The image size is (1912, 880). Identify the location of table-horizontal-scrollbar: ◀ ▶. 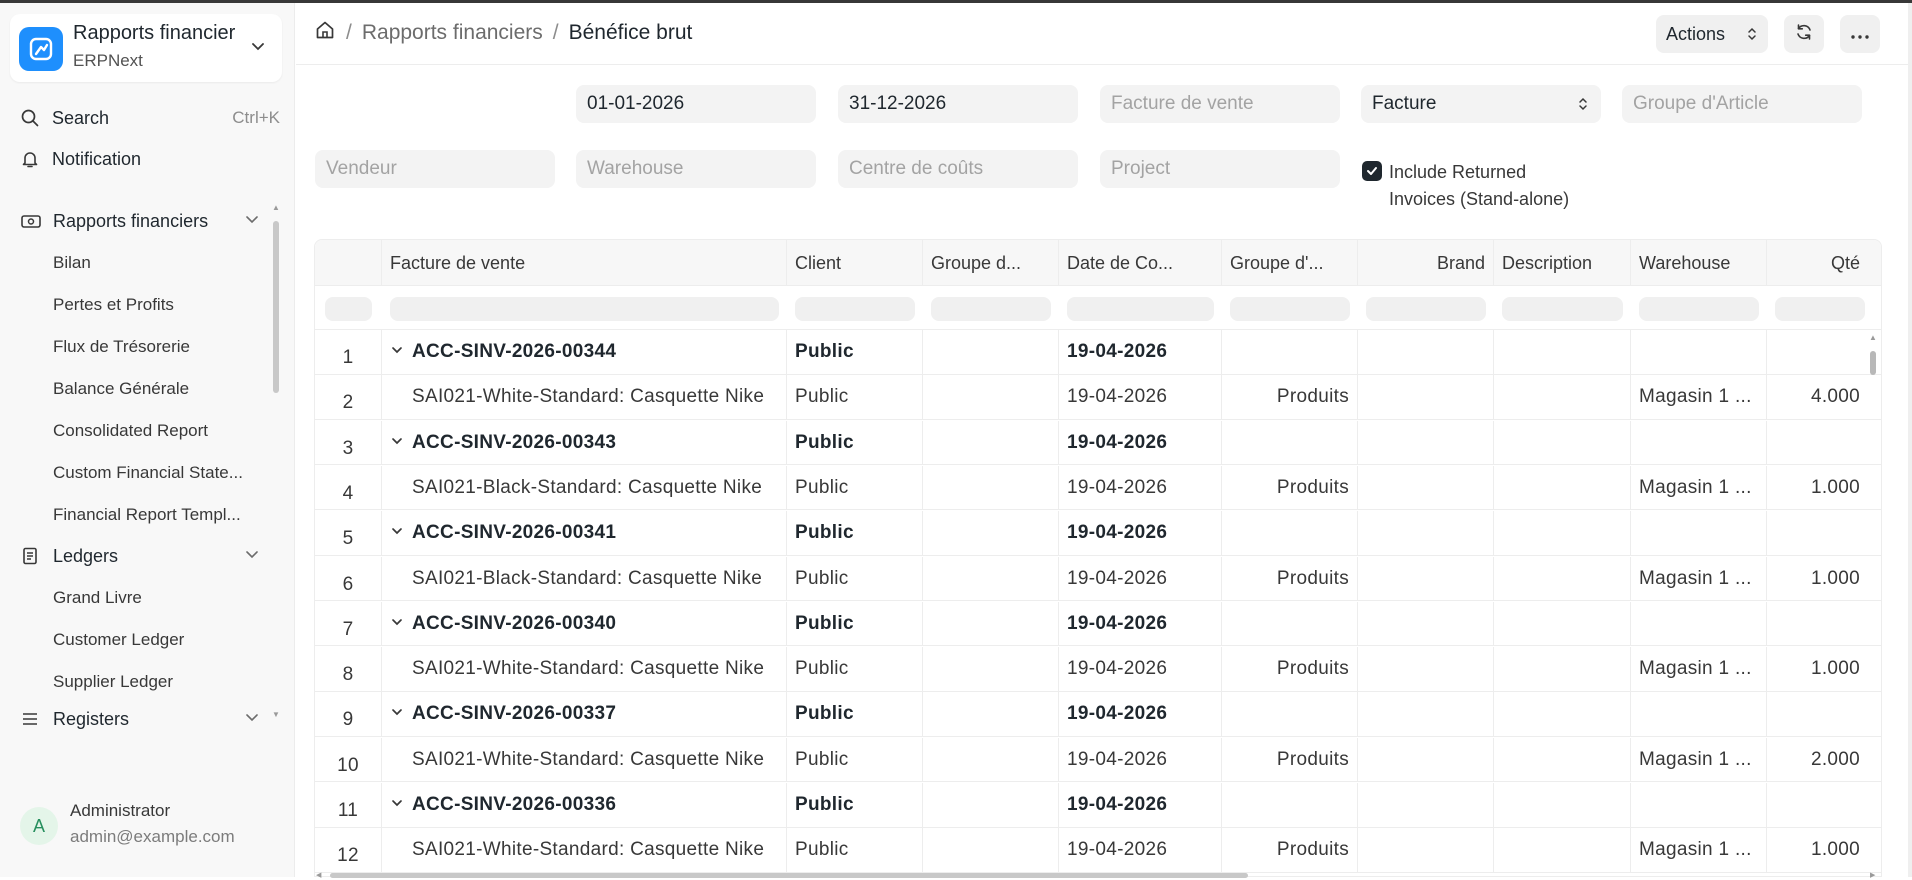
(1098, 875).